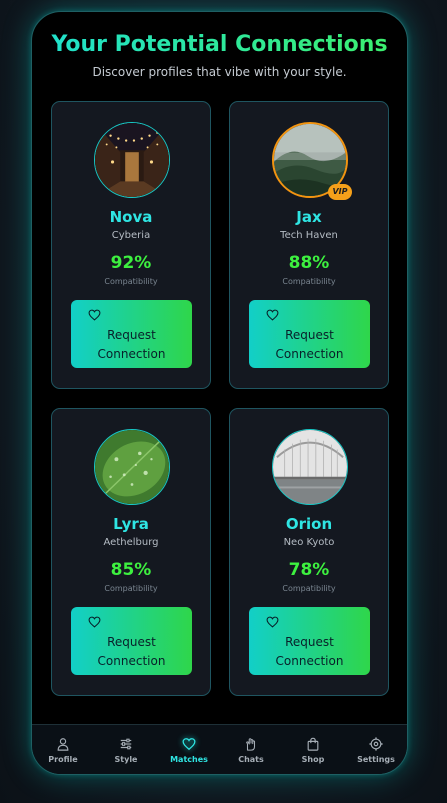 The height and width of the screenshot is (803, 447). I want to click on vip-badge: VIP, so click(340, 192).